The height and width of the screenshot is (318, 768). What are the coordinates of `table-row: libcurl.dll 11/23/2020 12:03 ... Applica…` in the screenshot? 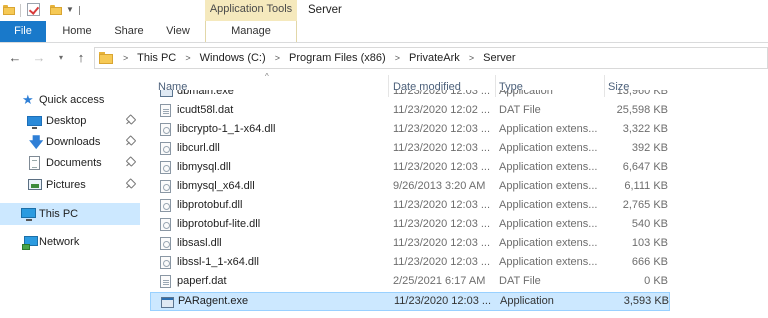 It's located at (415, 148).